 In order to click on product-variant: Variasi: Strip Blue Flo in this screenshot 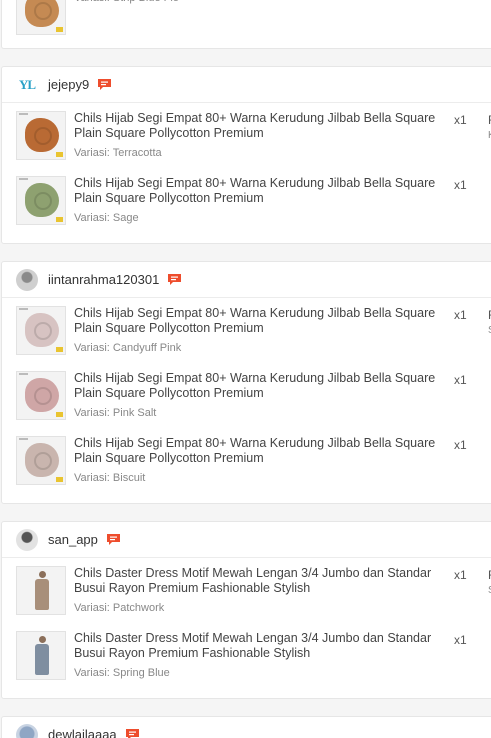, I will do `click(262, 2)`.